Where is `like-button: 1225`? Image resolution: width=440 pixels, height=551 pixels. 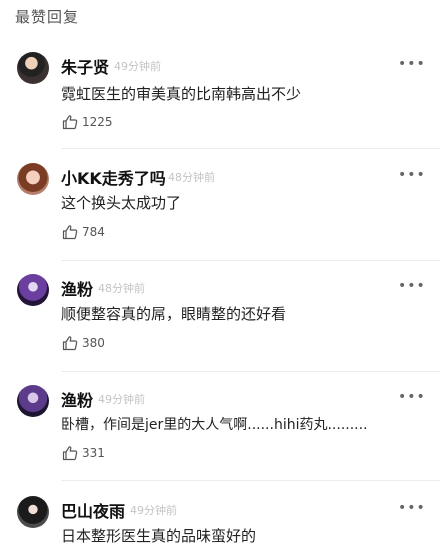
like-button: 1225 is located at coordinates (87, 122).